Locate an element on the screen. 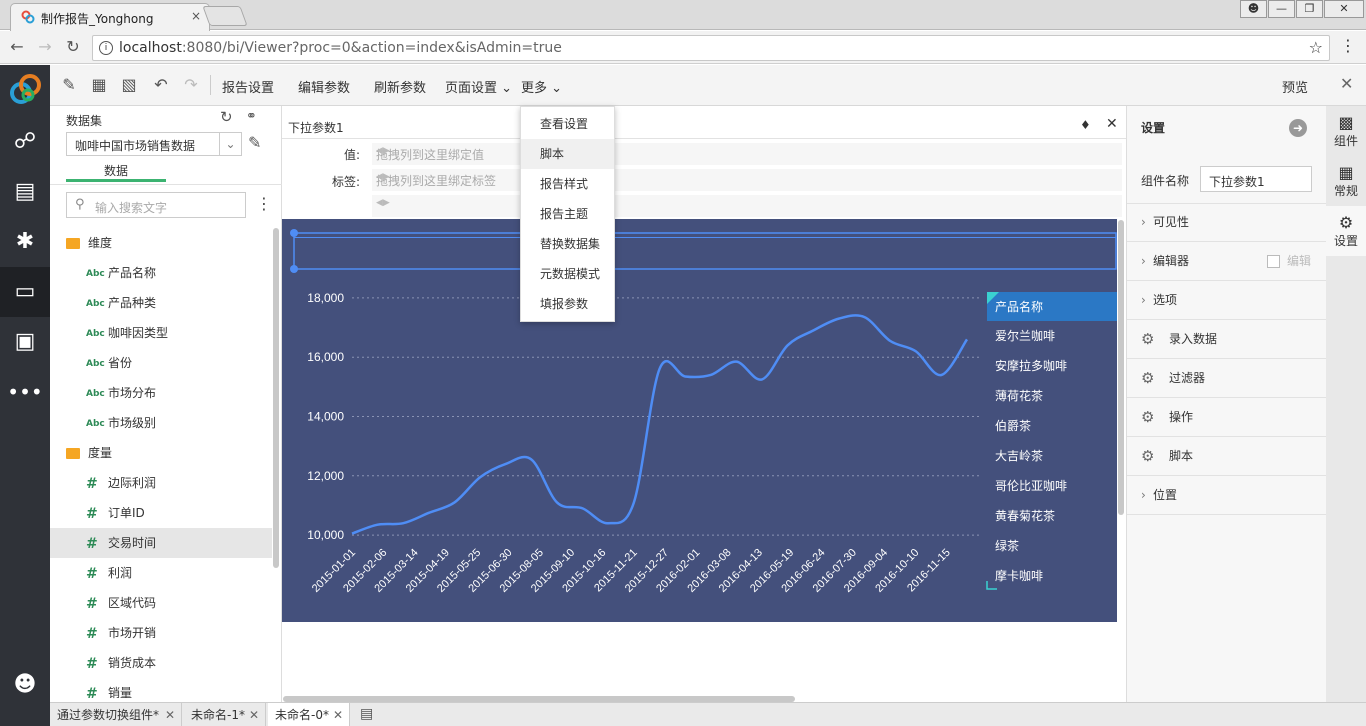  minimize-icon: — is located at coordinates (1281, 9).